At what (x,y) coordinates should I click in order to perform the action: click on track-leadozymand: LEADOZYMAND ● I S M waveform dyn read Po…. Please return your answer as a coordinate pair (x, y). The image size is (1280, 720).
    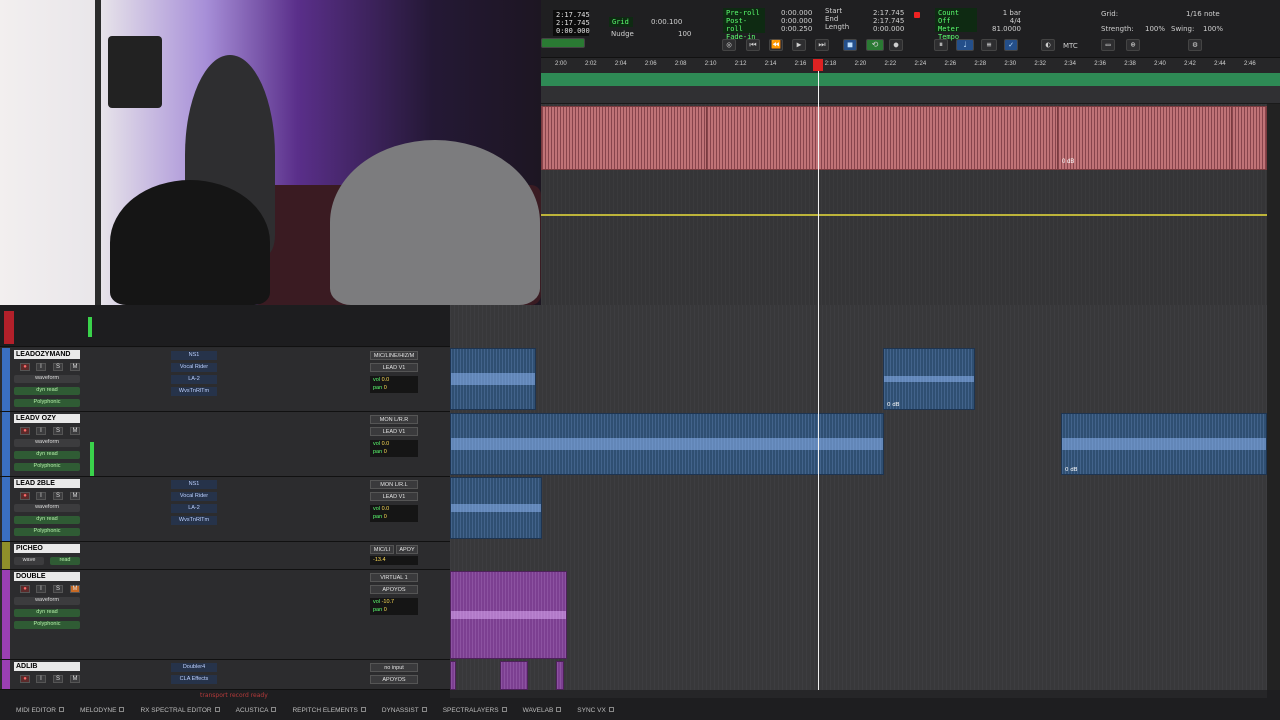
    Looking at the image, I should click on (225, 380).